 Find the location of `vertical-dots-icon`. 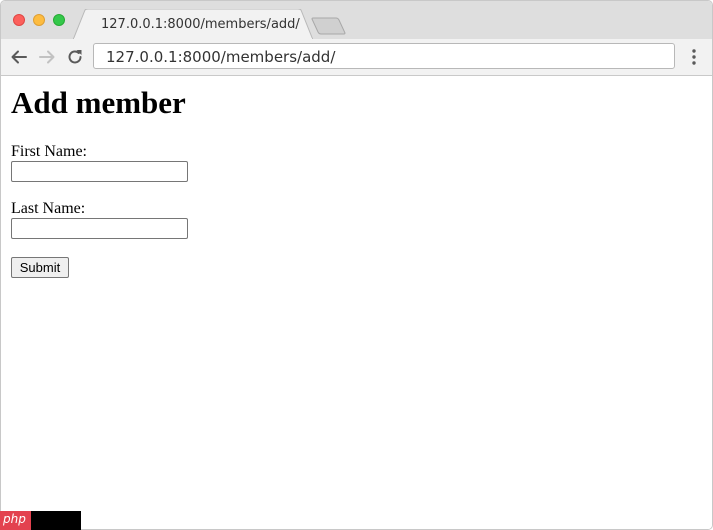

vertical-dots-icon is located at coordinates (694, 57).